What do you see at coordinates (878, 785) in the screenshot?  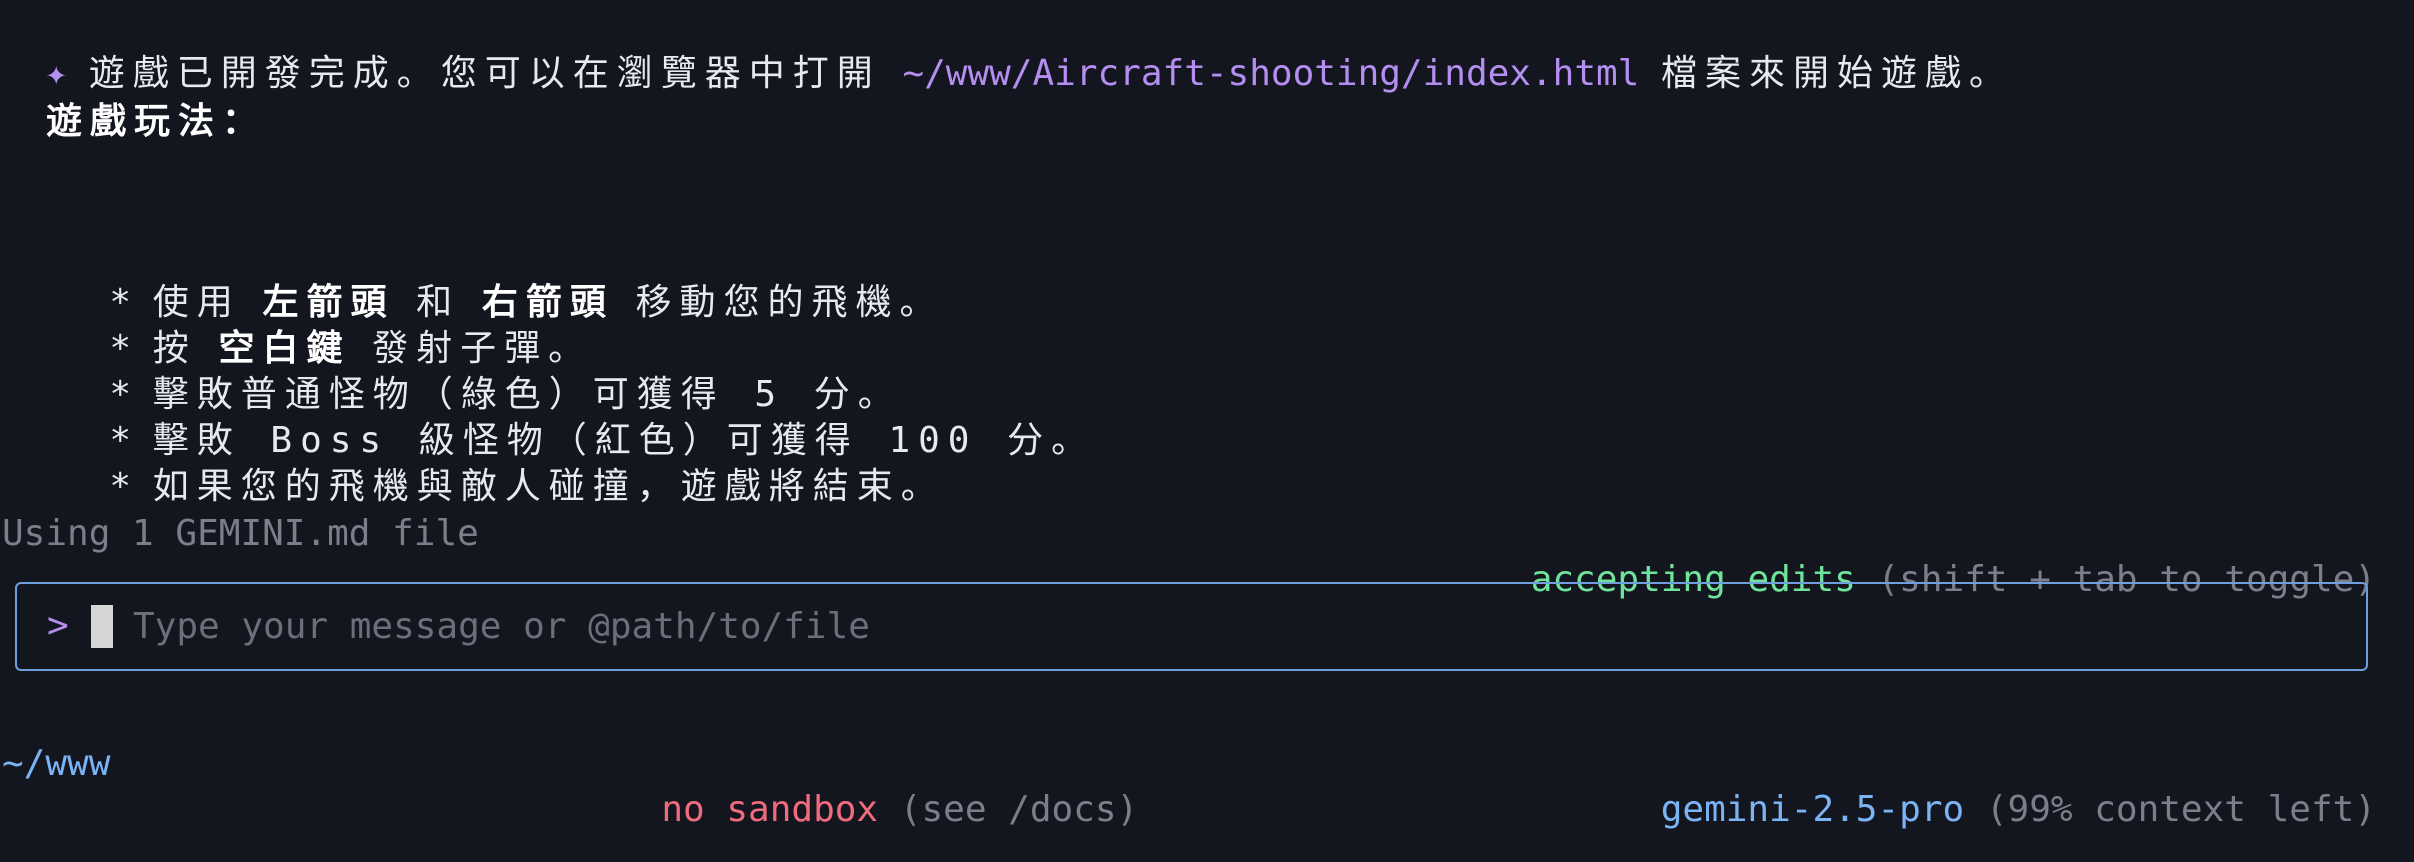 I see `sandbox-status: no sandbox (see /docs)` at bounding box center [878, 785].